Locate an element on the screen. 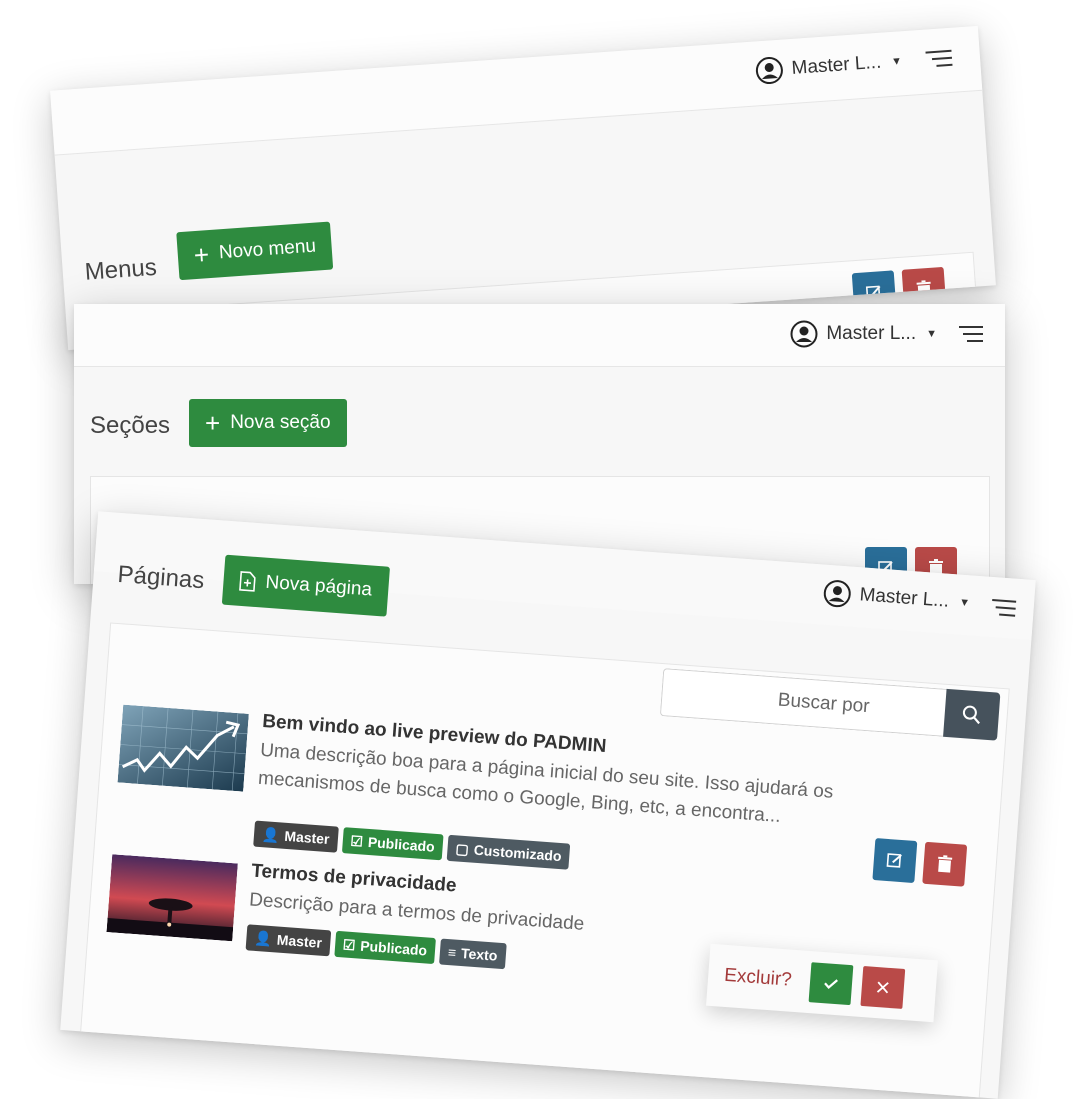 This screenshot has height=1099, width=1081. new-section-label: Nova seção is located at coordinates (280, 422).